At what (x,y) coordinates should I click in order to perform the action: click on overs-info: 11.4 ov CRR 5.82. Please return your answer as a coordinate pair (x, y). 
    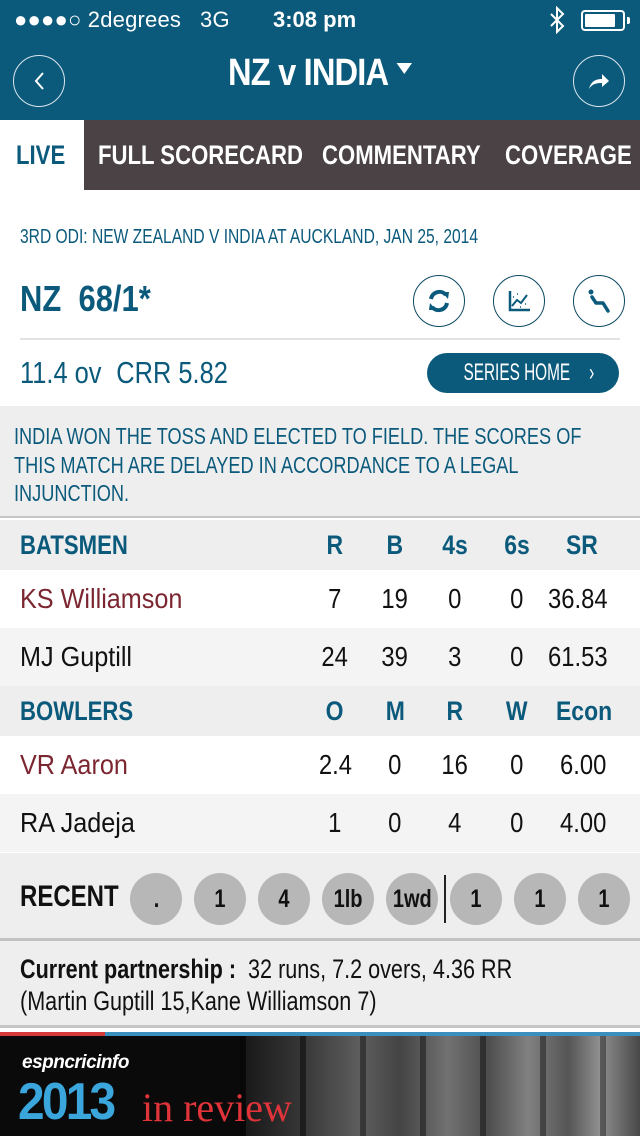
    Looking at the image, I should click on (124, 373).